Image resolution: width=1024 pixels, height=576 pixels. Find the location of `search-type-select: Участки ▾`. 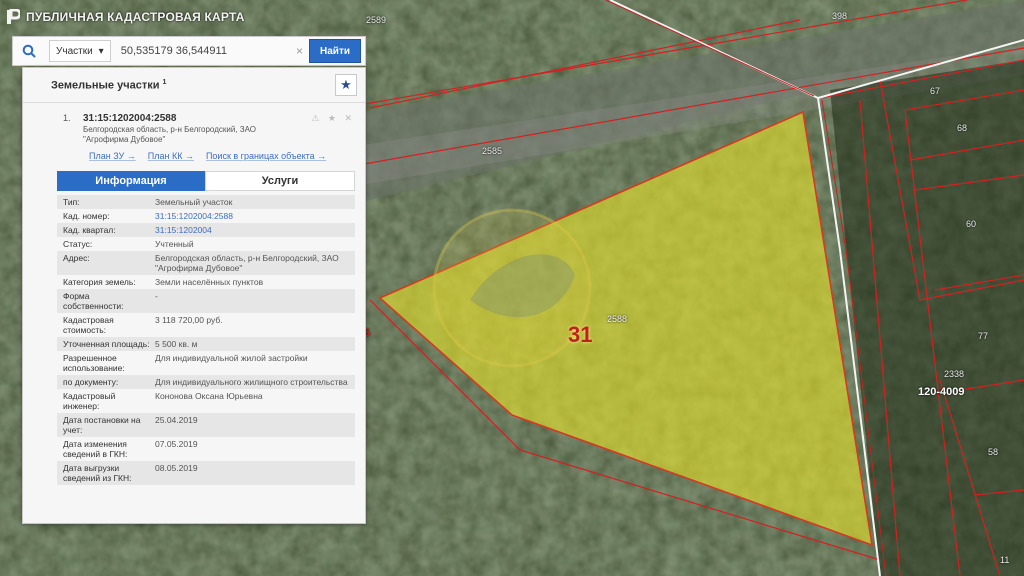

search-type-select: Участки ▾ is located at coordinates (80, 51).